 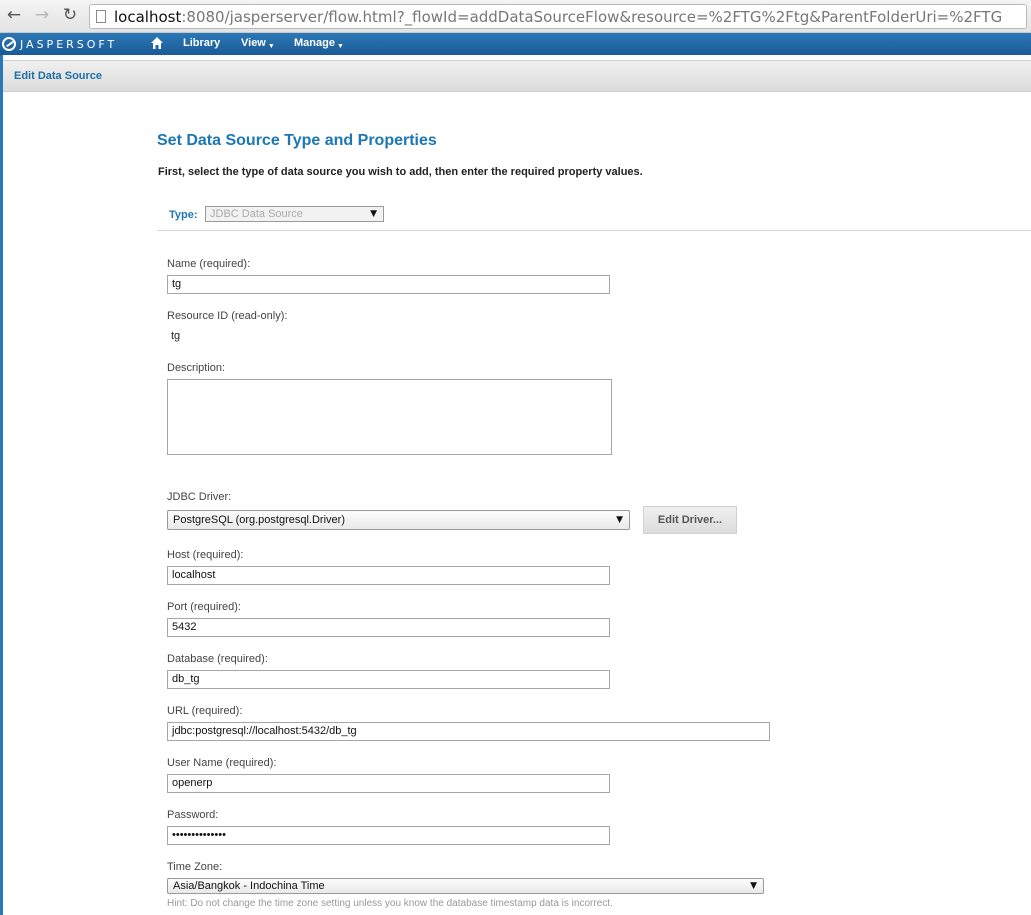 What do you see at coordinates (388, 284) in the screenshot?
I see `name-input: tg` at bounding box center [388, 284].